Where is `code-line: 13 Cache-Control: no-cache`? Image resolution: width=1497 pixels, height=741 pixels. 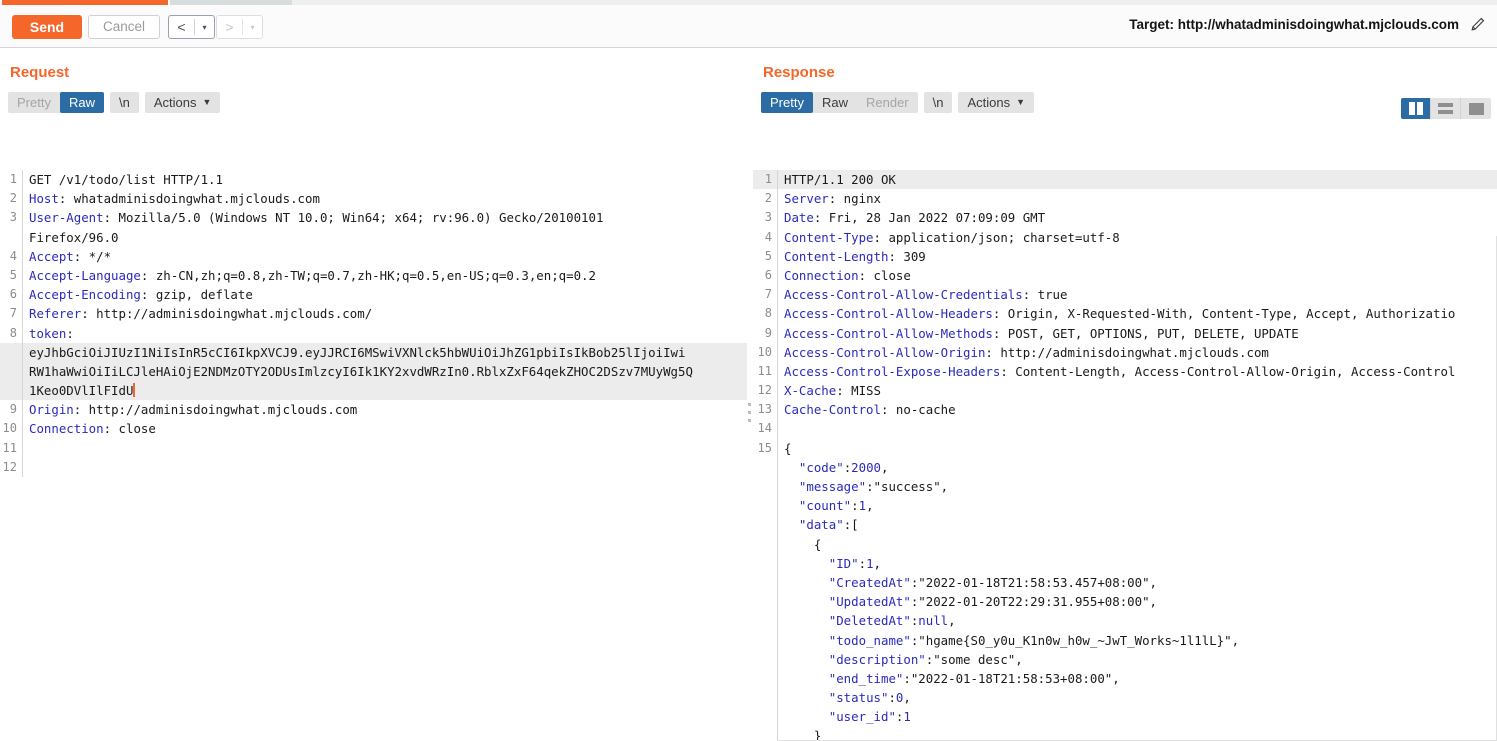 code-line: 13 Cache-Control: no-cache is located at coordinates (1125, 410).